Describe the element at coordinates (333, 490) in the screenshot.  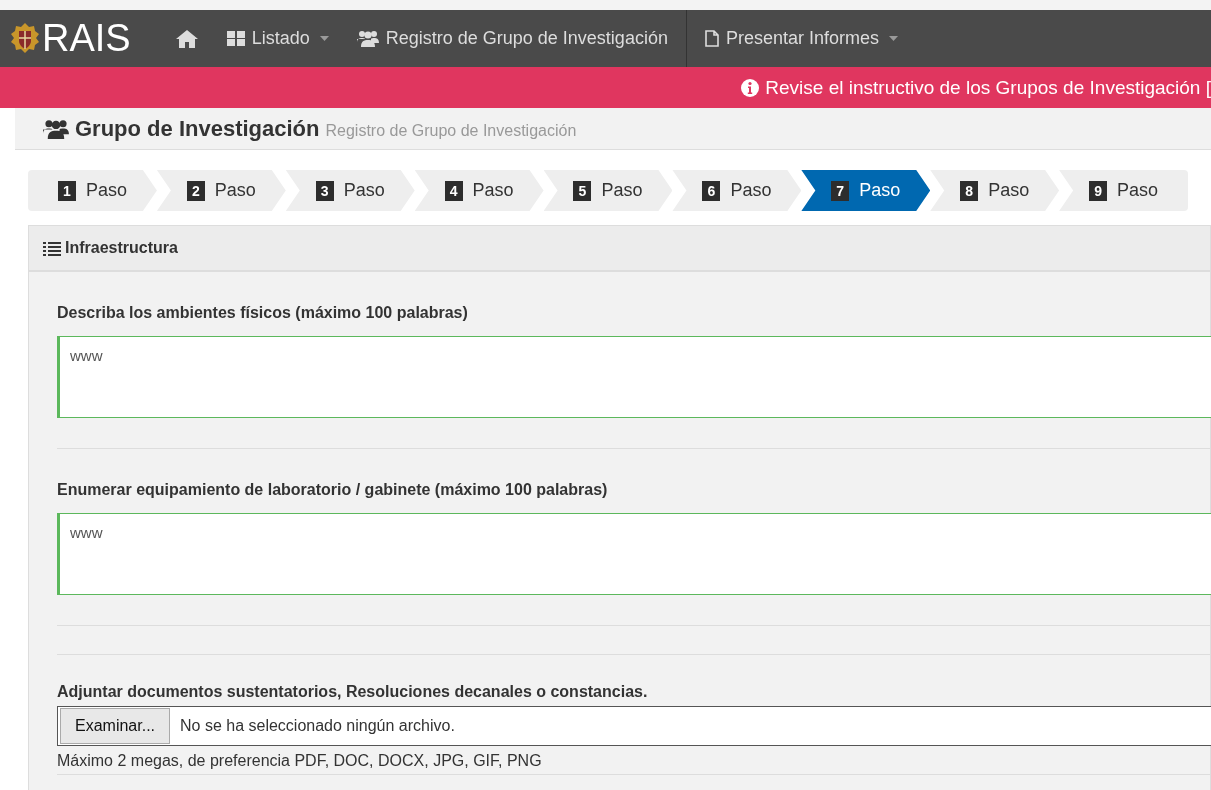
I see `field-label: Enumerar equipamiento de laboratorio / gabinete (máximo 100 palabras)` at that location.